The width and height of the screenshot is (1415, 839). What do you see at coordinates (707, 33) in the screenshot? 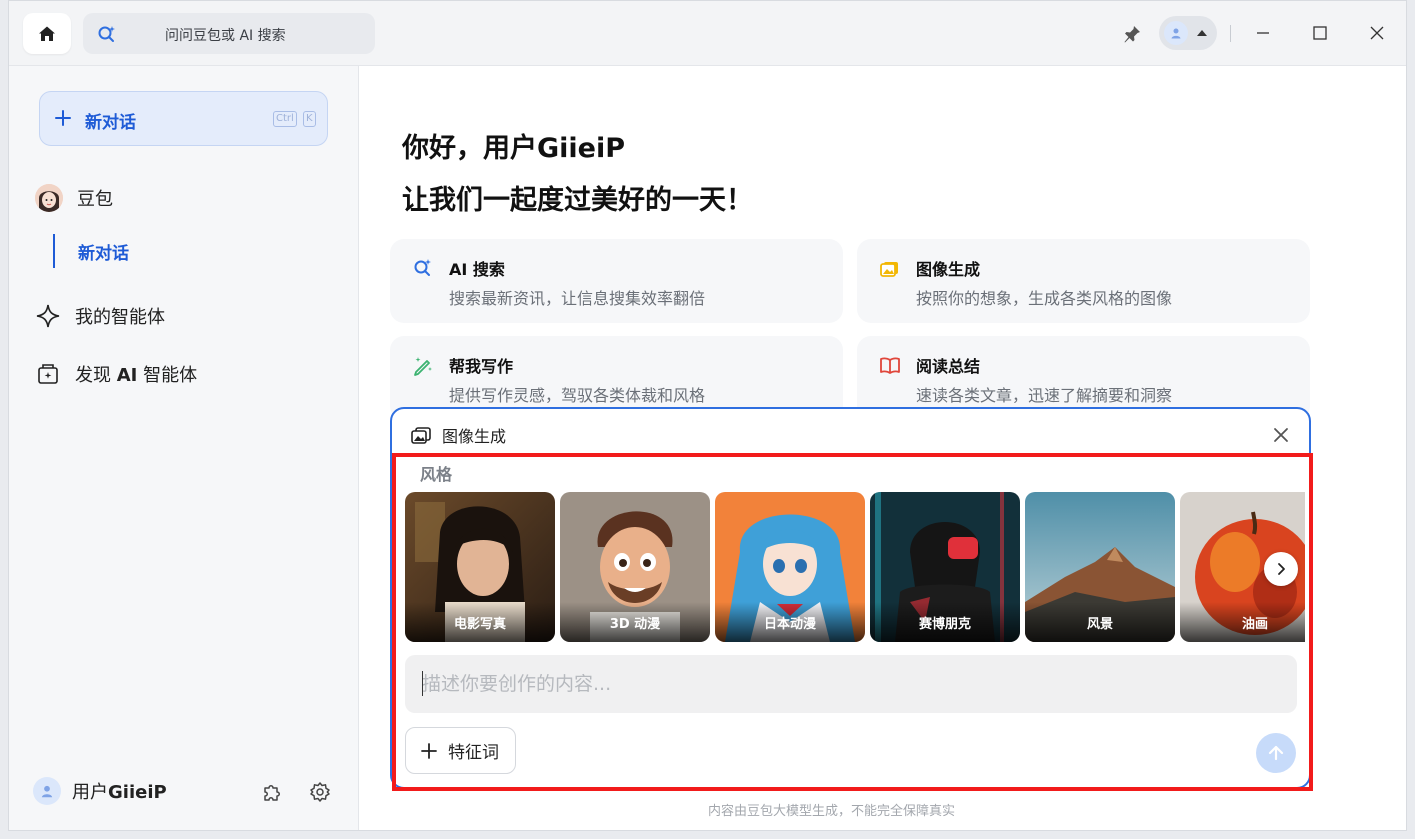
I see `title-bar: 问问豆包或 AI 搜索` at bounding box center [707, 33].